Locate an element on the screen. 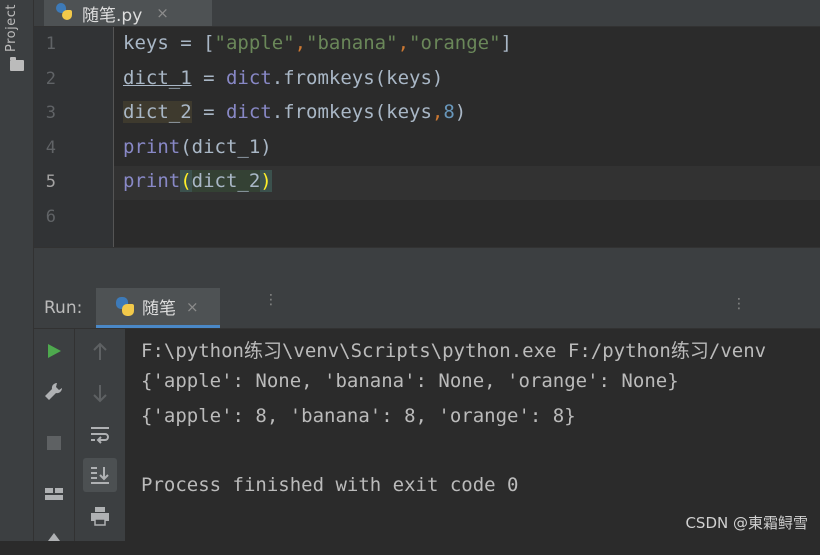 This screenshot has height=555, width=820. line-number: 4 is located at coordinates (50, 148).